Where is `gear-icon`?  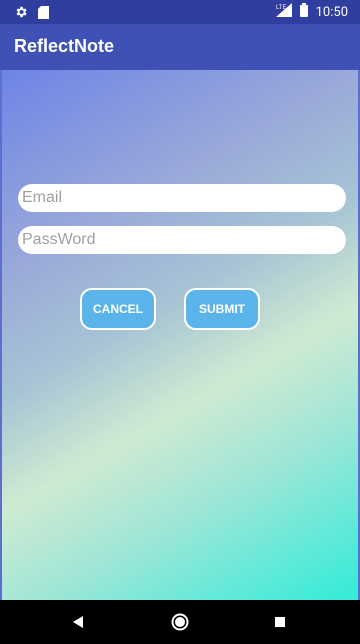
gear-icon is located at coordinates (21, 13).